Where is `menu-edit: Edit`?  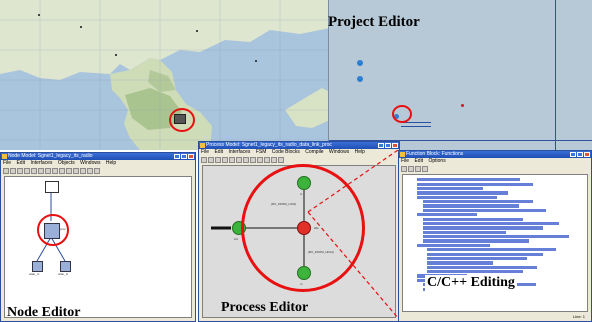
menu-edit: Edit is located at coordinates (418, 161).